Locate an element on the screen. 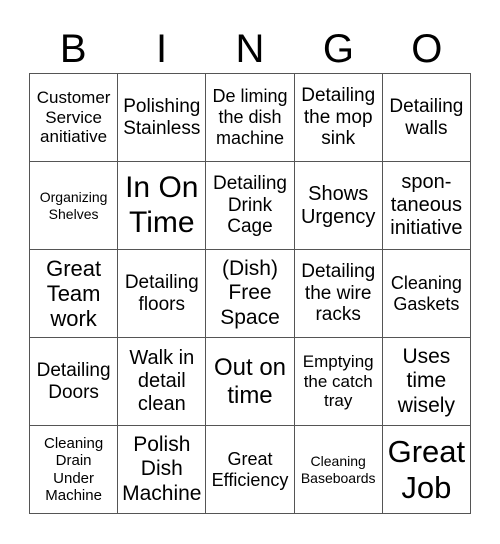 The image size is (500, 544). bingo-cell: Detailing Doors is located at coordinates (74, 382).